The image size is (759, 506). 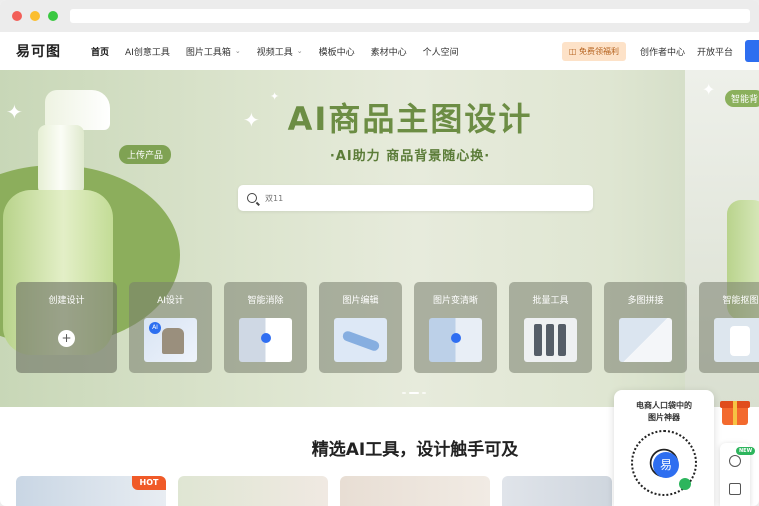 I want to click on nav-item-video-tools: 视频工具 ⌄, so click(x=280, y=51).